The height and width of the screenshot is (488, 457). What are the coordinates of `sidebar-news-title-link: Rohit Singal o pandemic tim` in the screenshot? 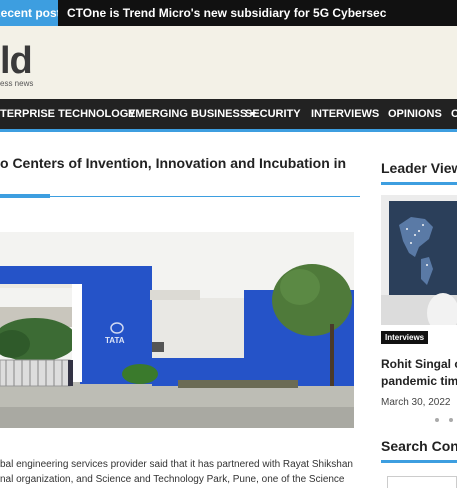 It's located at (419, 373).